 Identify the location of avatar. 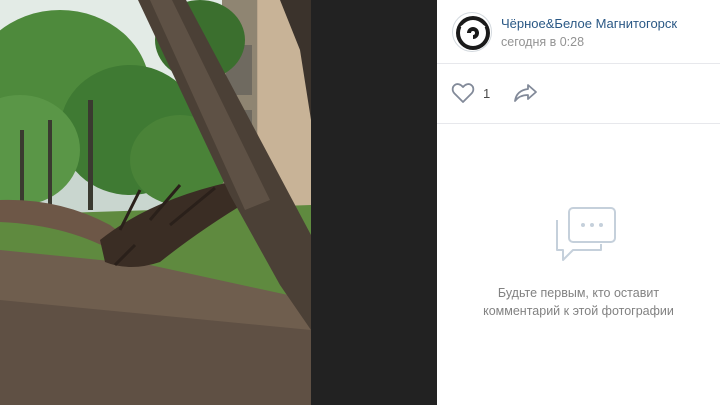
(472, 32).